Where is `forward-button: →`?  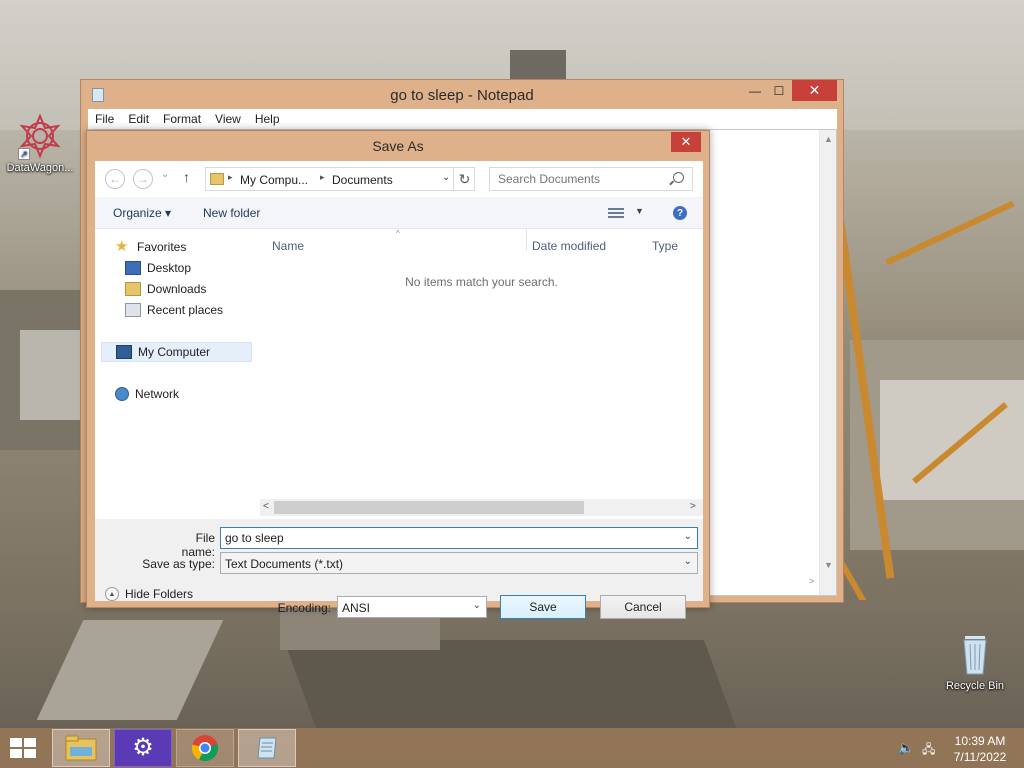
forward-button: → is located at coordinates (143, 179).